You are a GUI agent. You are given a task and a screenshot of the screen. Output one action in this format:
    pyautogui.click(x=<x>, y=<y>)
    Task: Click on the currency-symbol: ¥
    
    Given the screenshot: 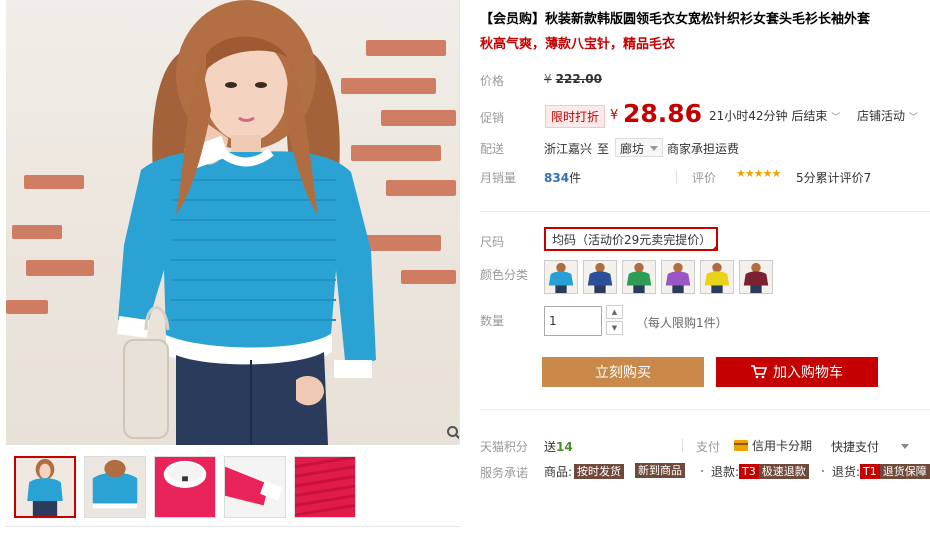 What is the action you would take?
    pyautogui.click(x=548, y=79)
    